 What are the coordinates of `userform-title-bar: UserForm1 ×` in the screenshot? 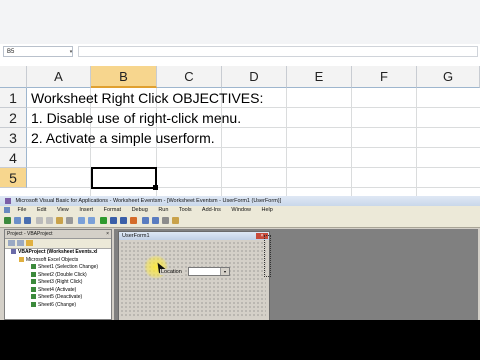 It's located at (194, 236).